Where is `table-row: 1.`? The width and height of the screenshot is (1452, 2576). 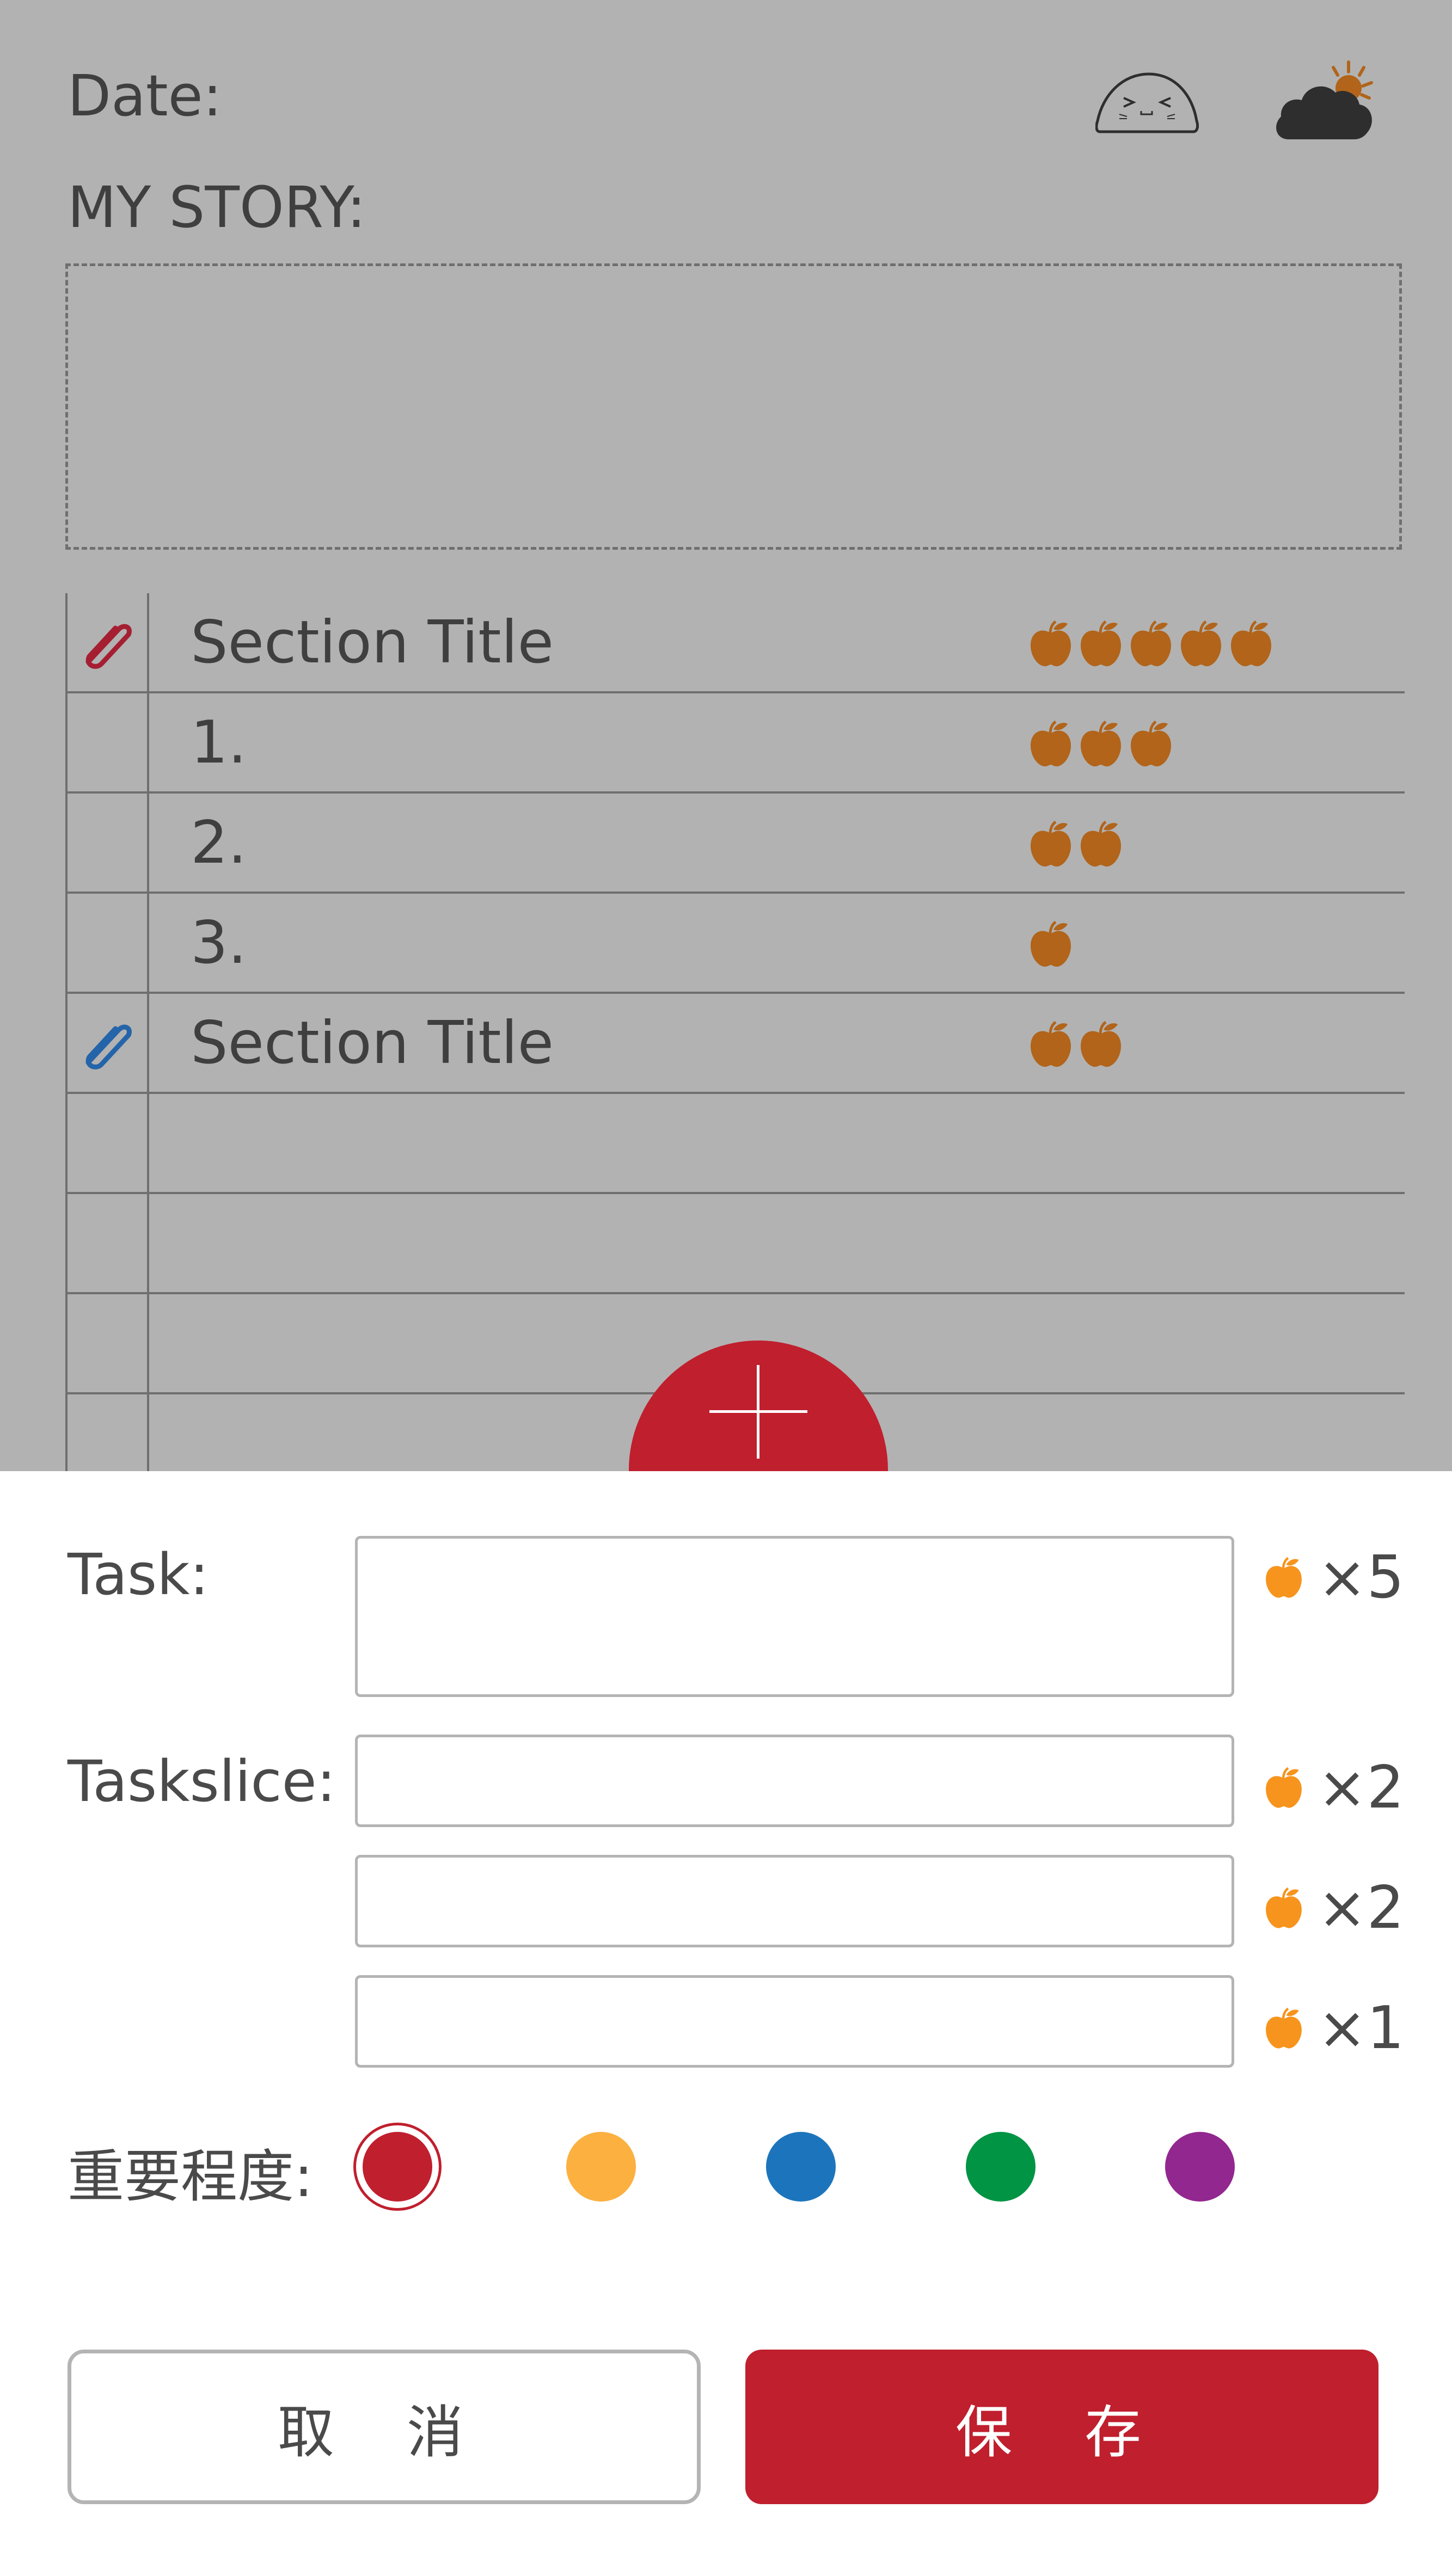 table-row: 1. is located at coordinates (735, 743).